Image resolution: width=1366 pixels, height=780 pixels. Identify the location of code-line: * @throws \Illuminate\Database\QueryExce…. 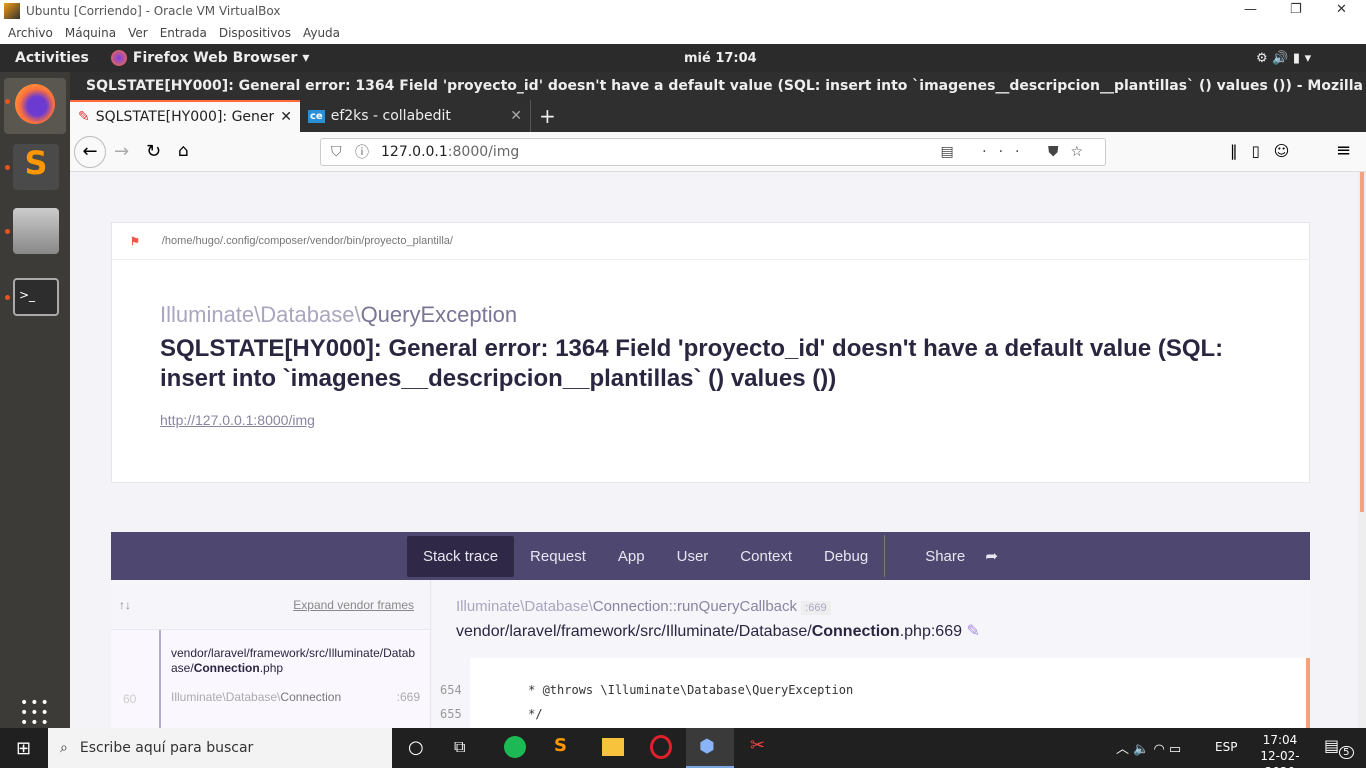
(673, 690).